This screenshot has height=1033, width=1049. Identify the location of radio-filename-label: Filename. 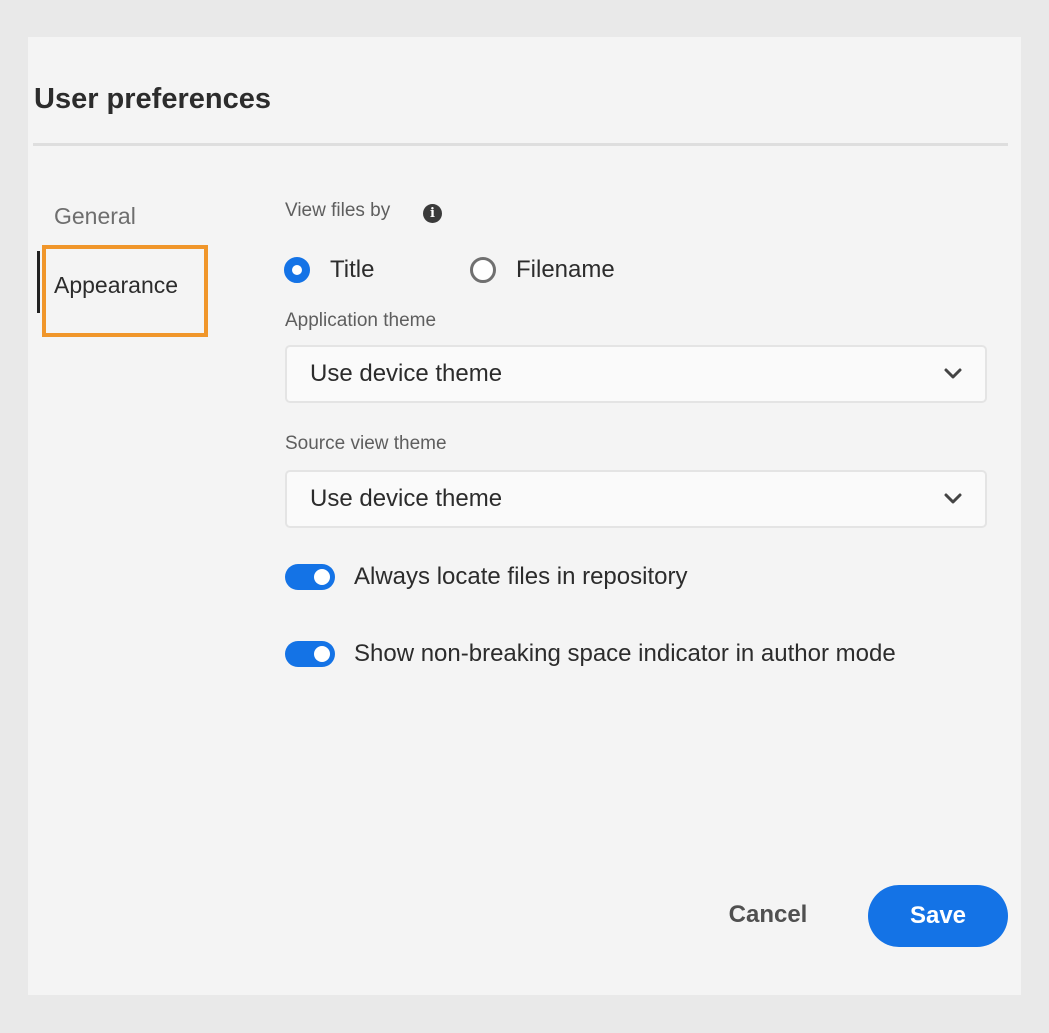
(565, 269).